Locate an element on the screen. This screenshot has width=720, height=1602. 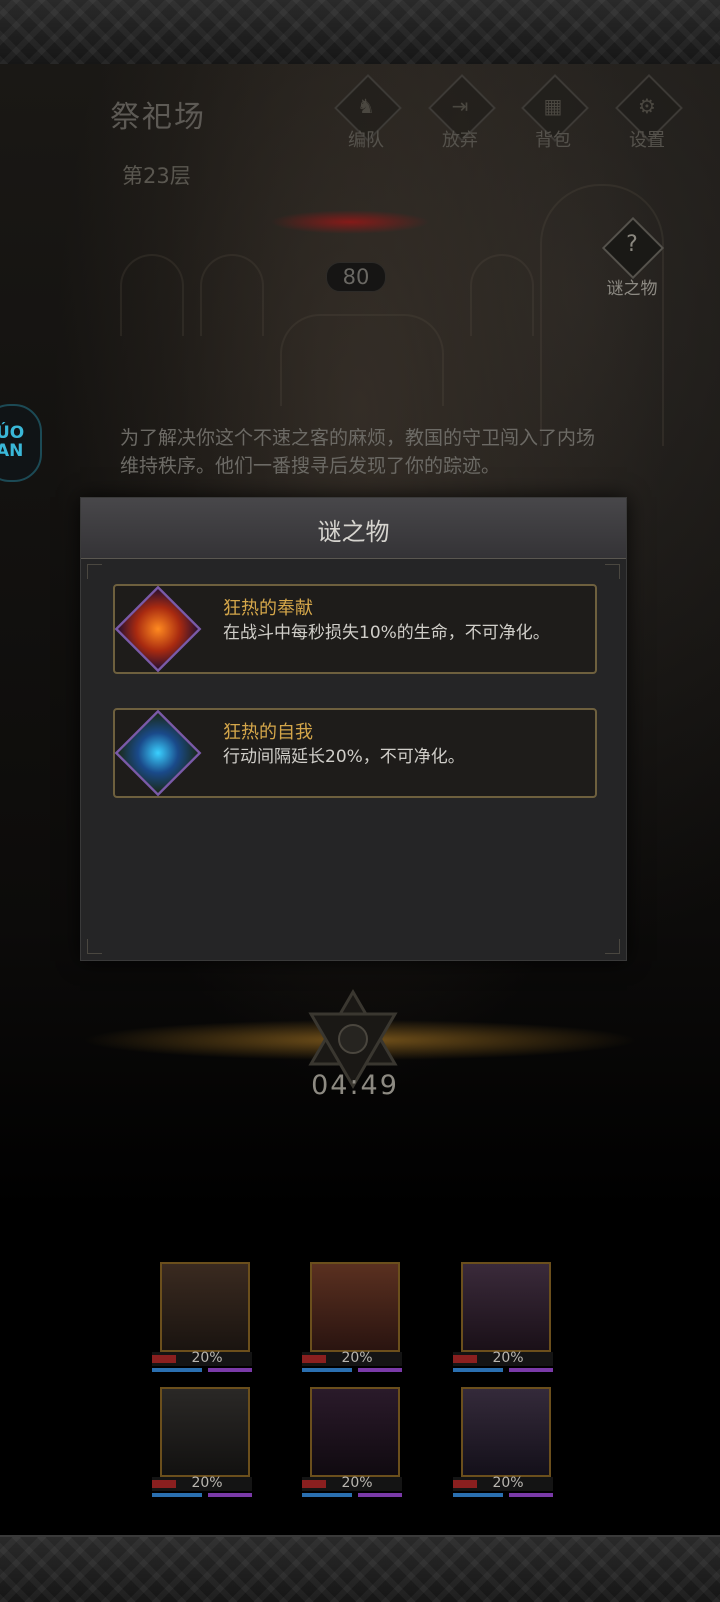
settings-button: ⚙ 设置 is located at coordinates (647, 113).